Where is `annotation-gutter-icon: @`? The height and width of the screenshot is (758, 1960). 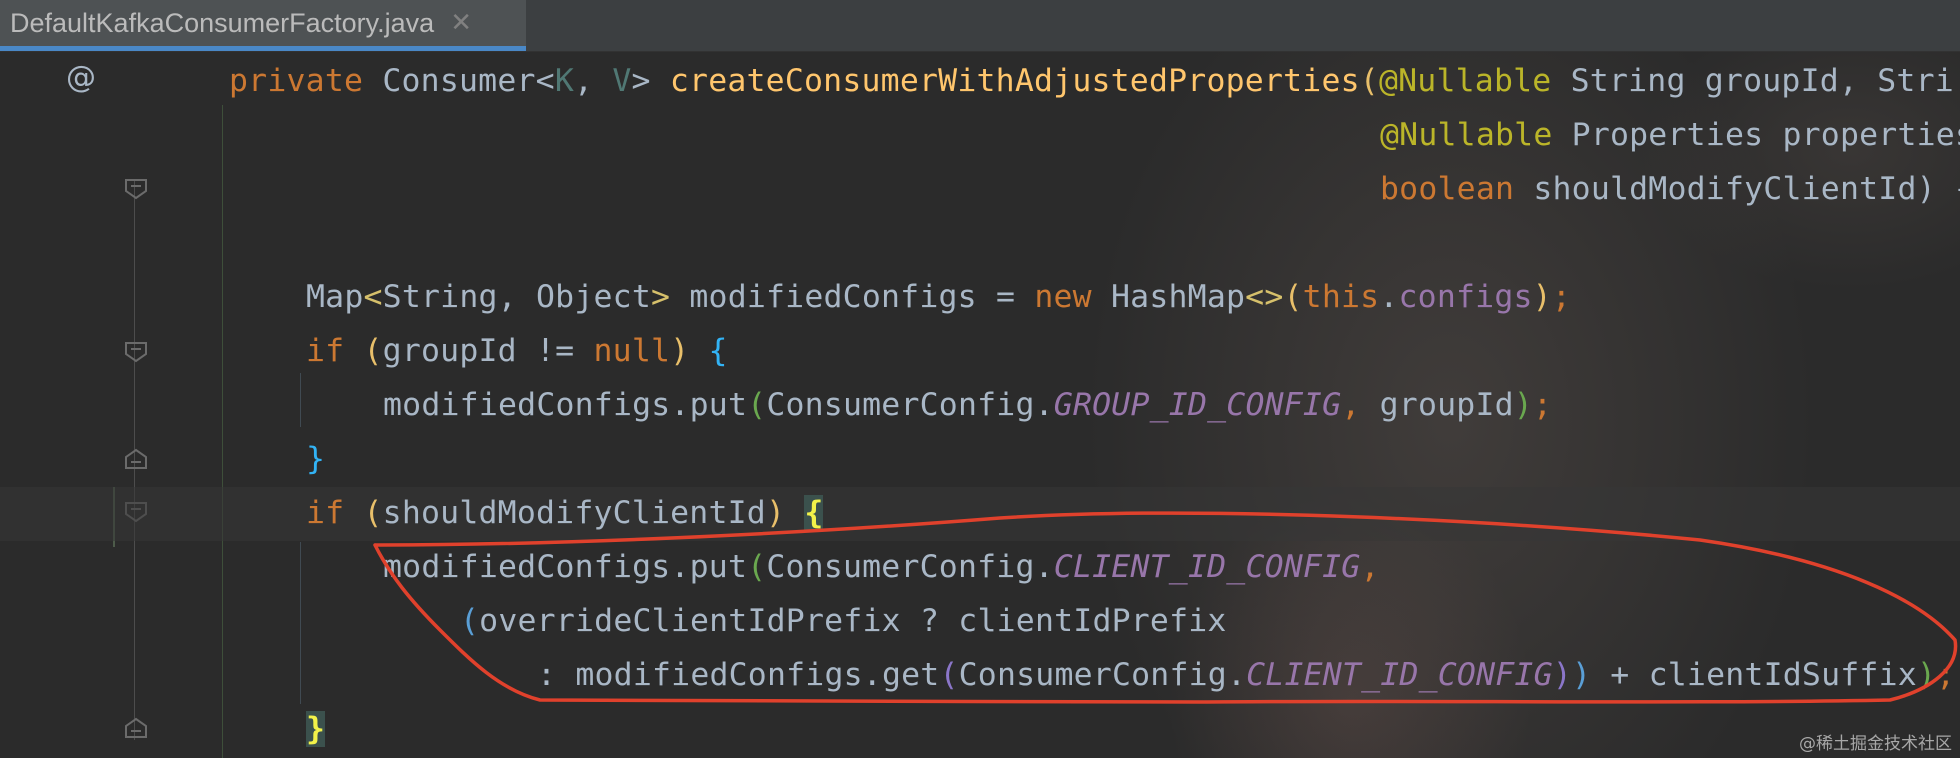 annotation-gutter-icon: @ is located at coordinates (81, 77).